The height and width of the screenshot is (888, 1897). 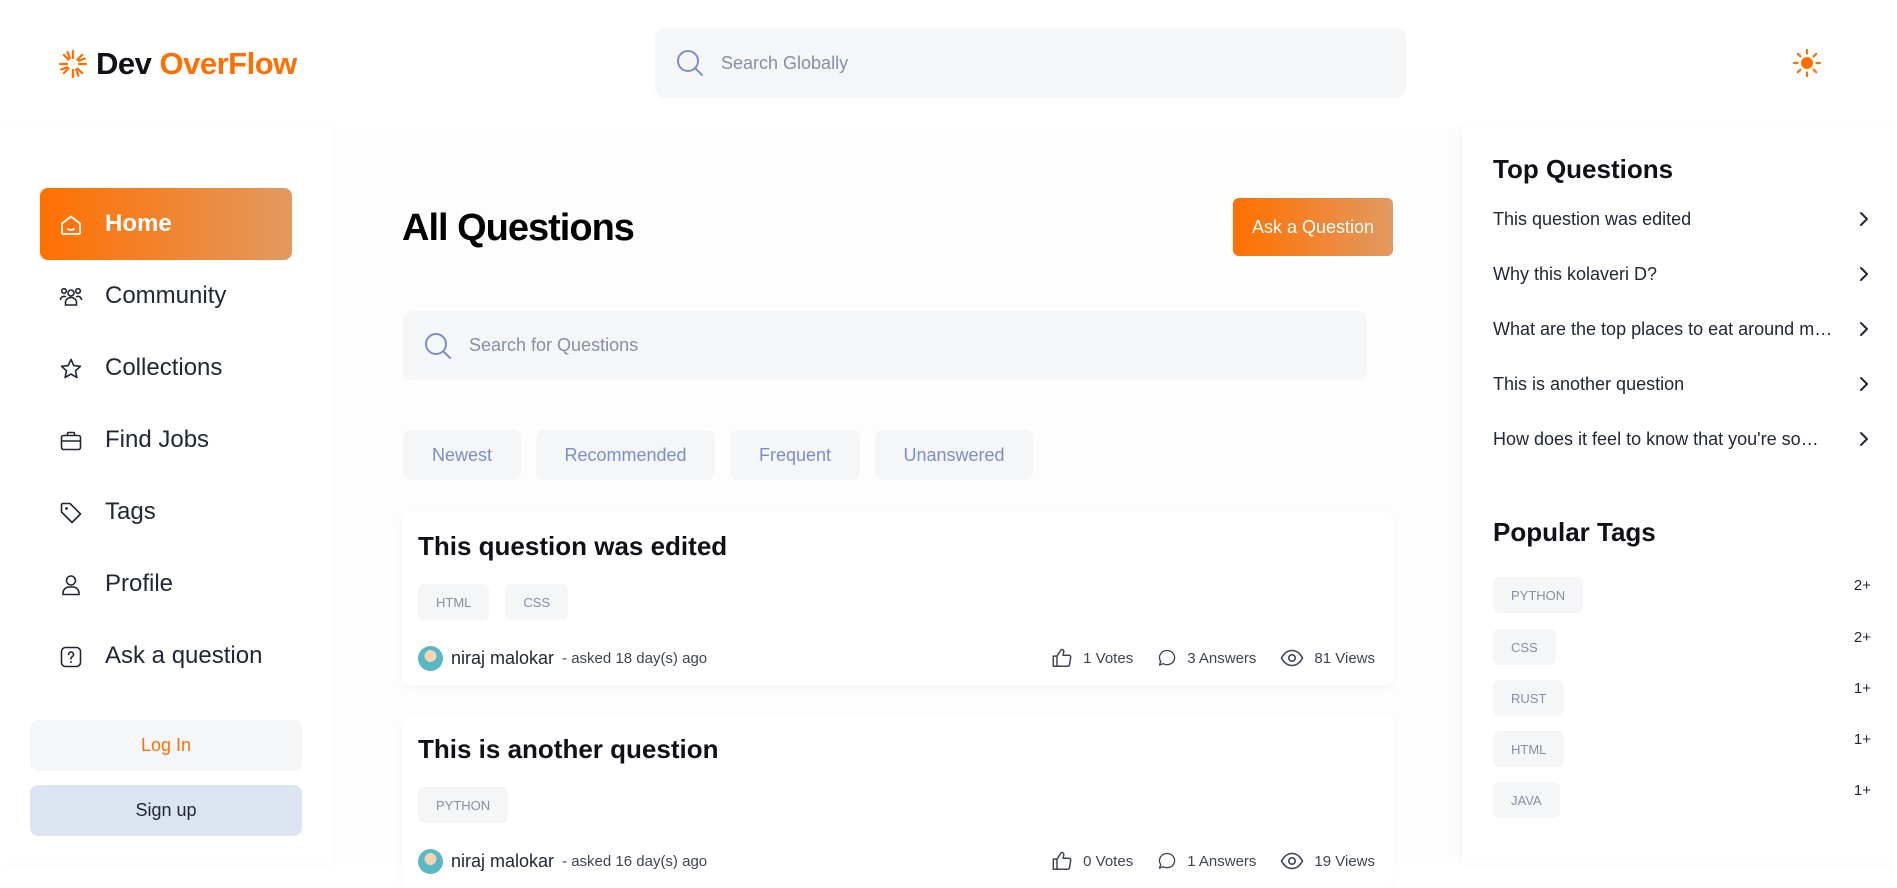 I want to click on sidebar-item-tags: Tags, so click(x=166, y=512).